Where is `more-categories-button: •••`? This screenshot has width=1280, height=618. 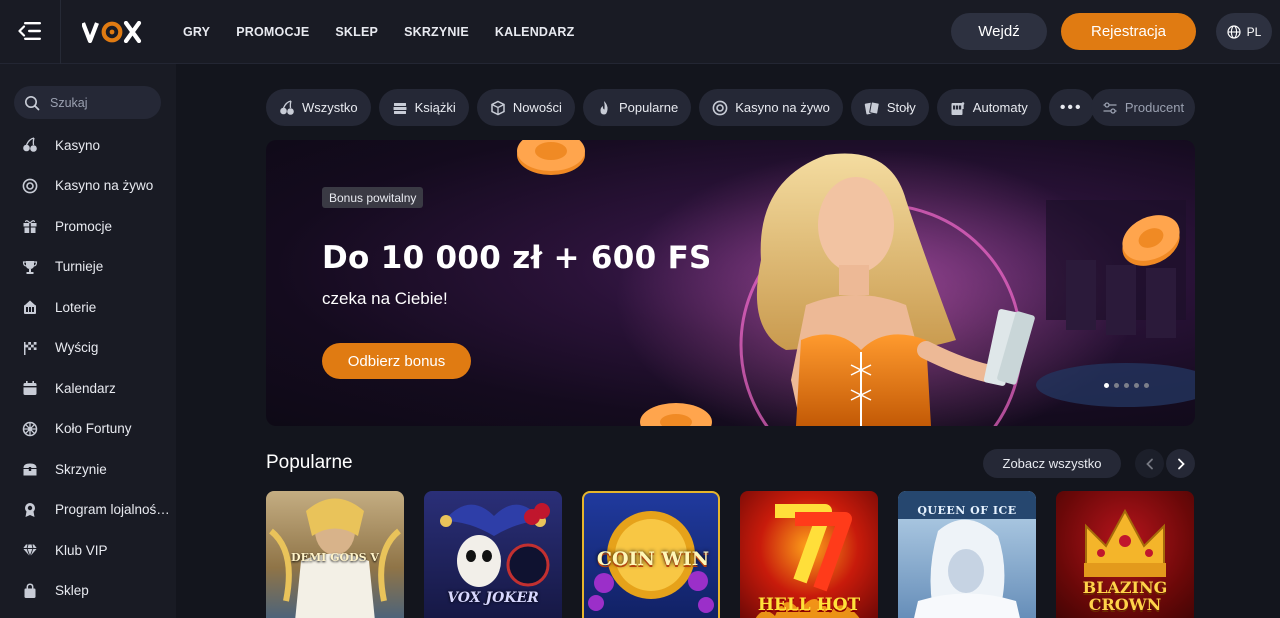 more-categories-button: ••• is located at coordinates (1071, 107).